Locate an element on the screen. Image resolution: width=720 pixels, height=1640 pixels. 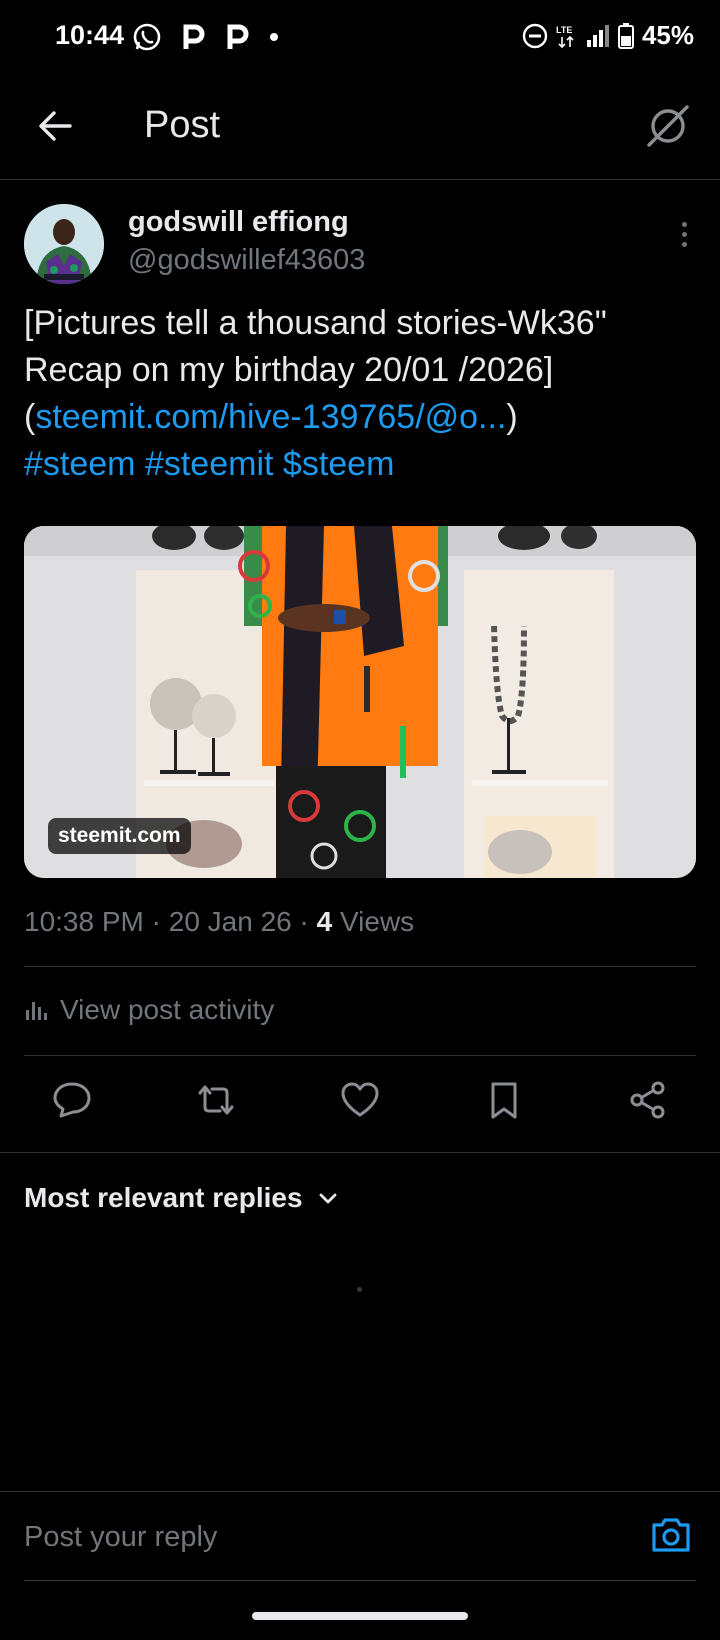
like-button is located at coordinates (360, 1100).